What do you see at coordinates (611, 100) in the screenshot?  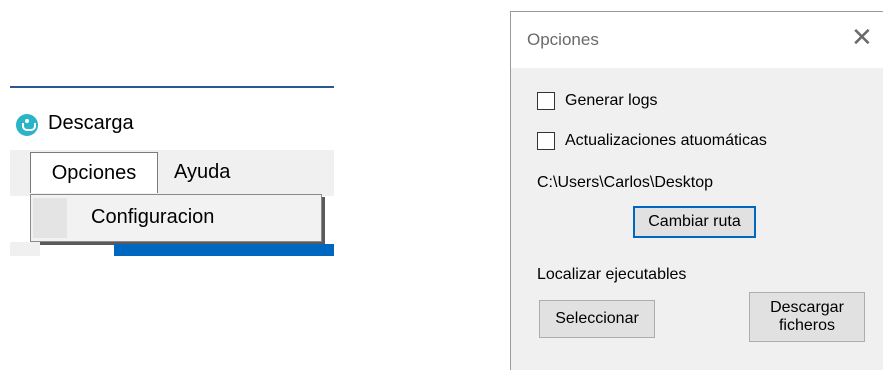 I see `generar-logs-label: Generar logs` at bounding box center [611, 100].